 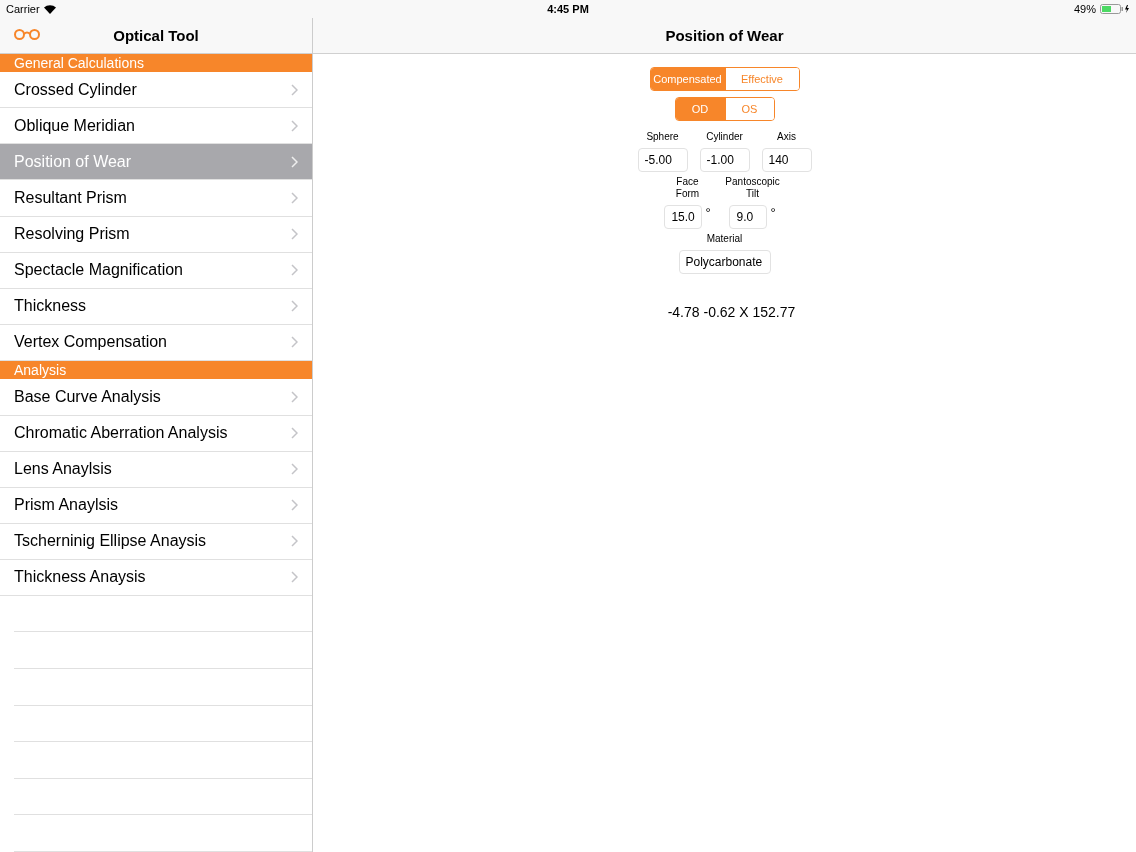 I want to click on field-label: Axis, so click(x=786, y=137).